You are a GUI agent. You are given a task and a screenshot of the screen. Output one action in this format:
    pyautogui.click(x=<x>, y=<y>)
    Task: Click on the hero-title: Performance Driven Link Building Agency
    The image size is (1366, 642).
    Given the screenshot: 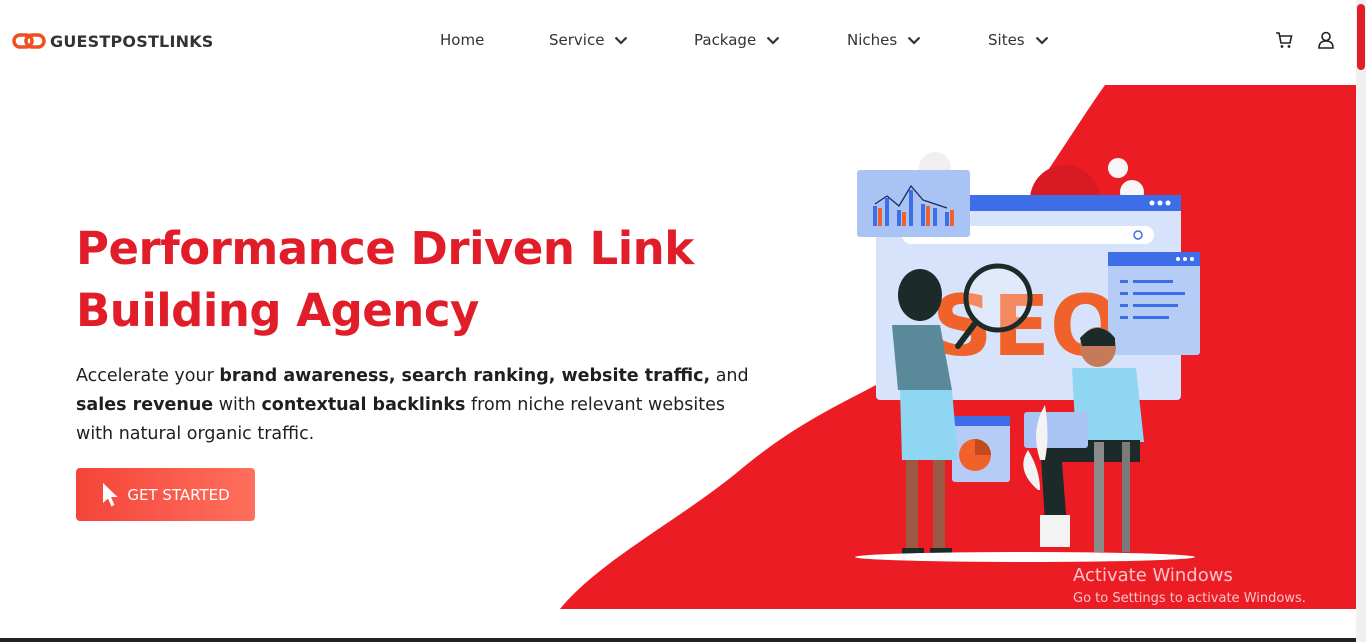 What is the action you would take?
    pyautogui.click(x=426, y=280)
    